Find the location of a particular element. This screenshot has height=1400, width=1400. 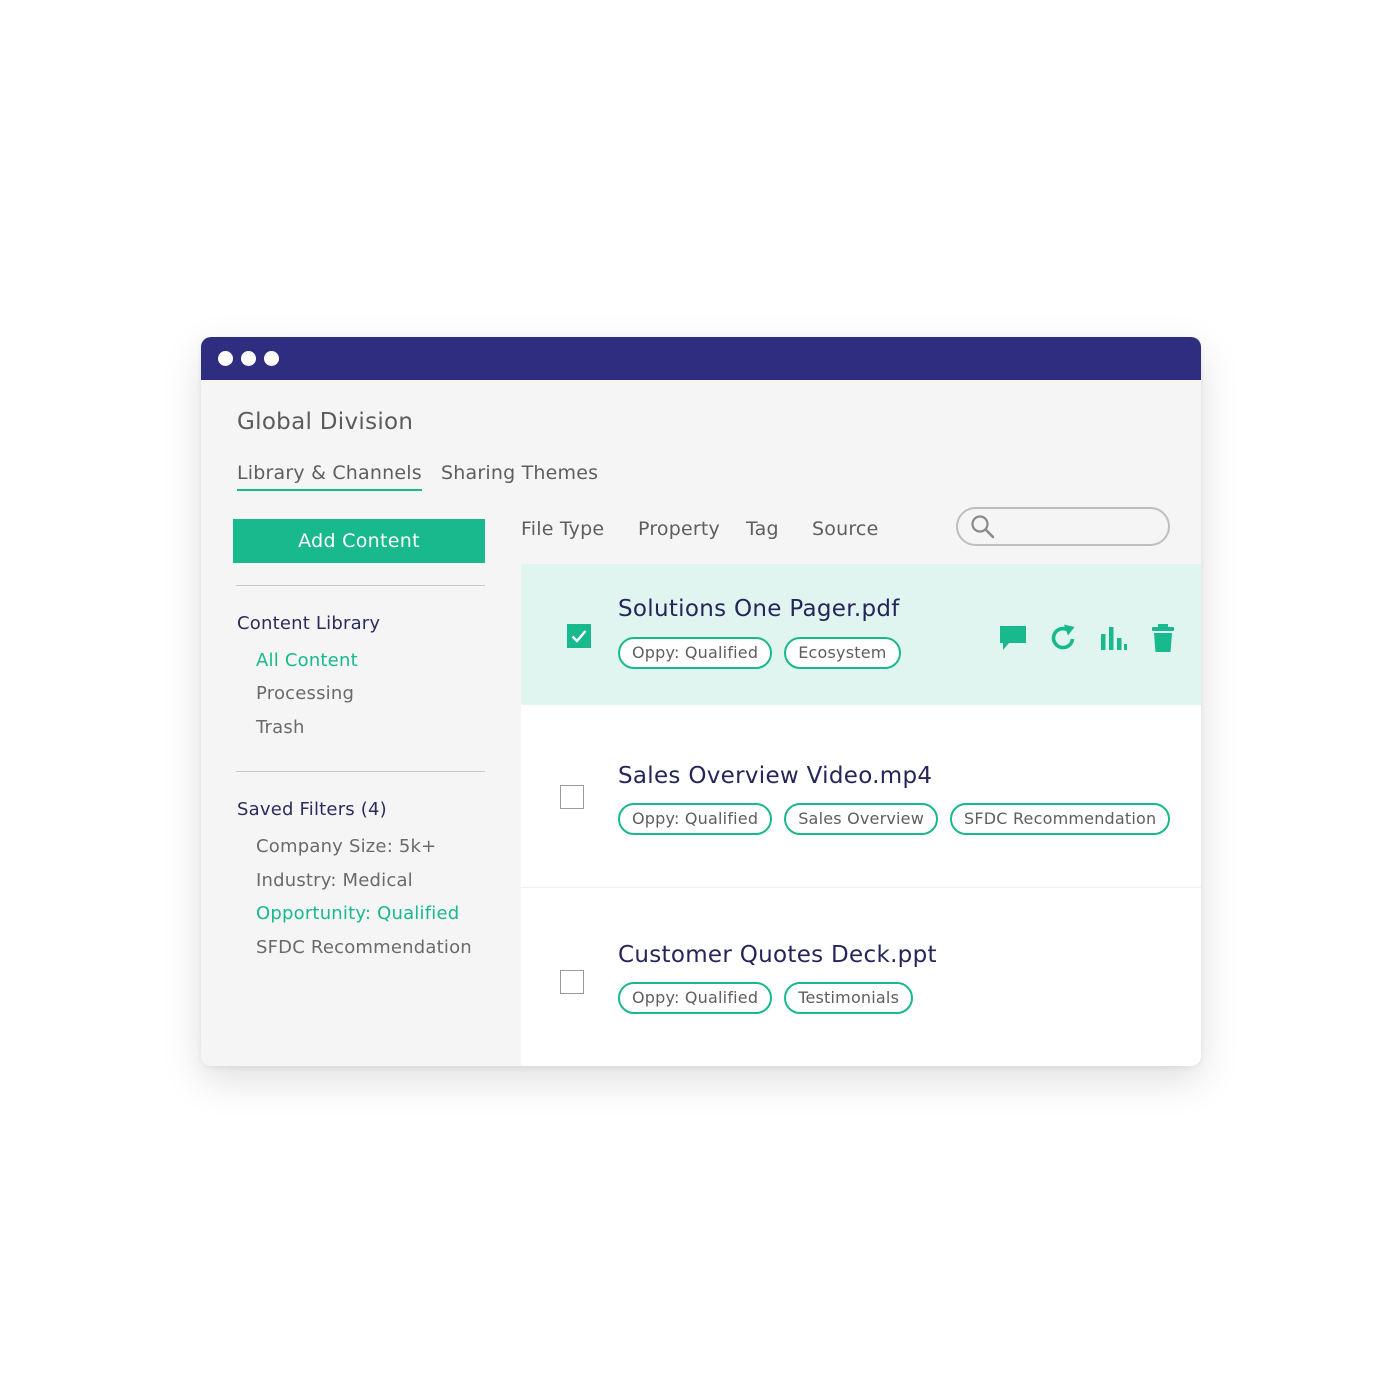

saved-filter-sfdc: SFDC Recommendation is located at coordinates (364, 947).